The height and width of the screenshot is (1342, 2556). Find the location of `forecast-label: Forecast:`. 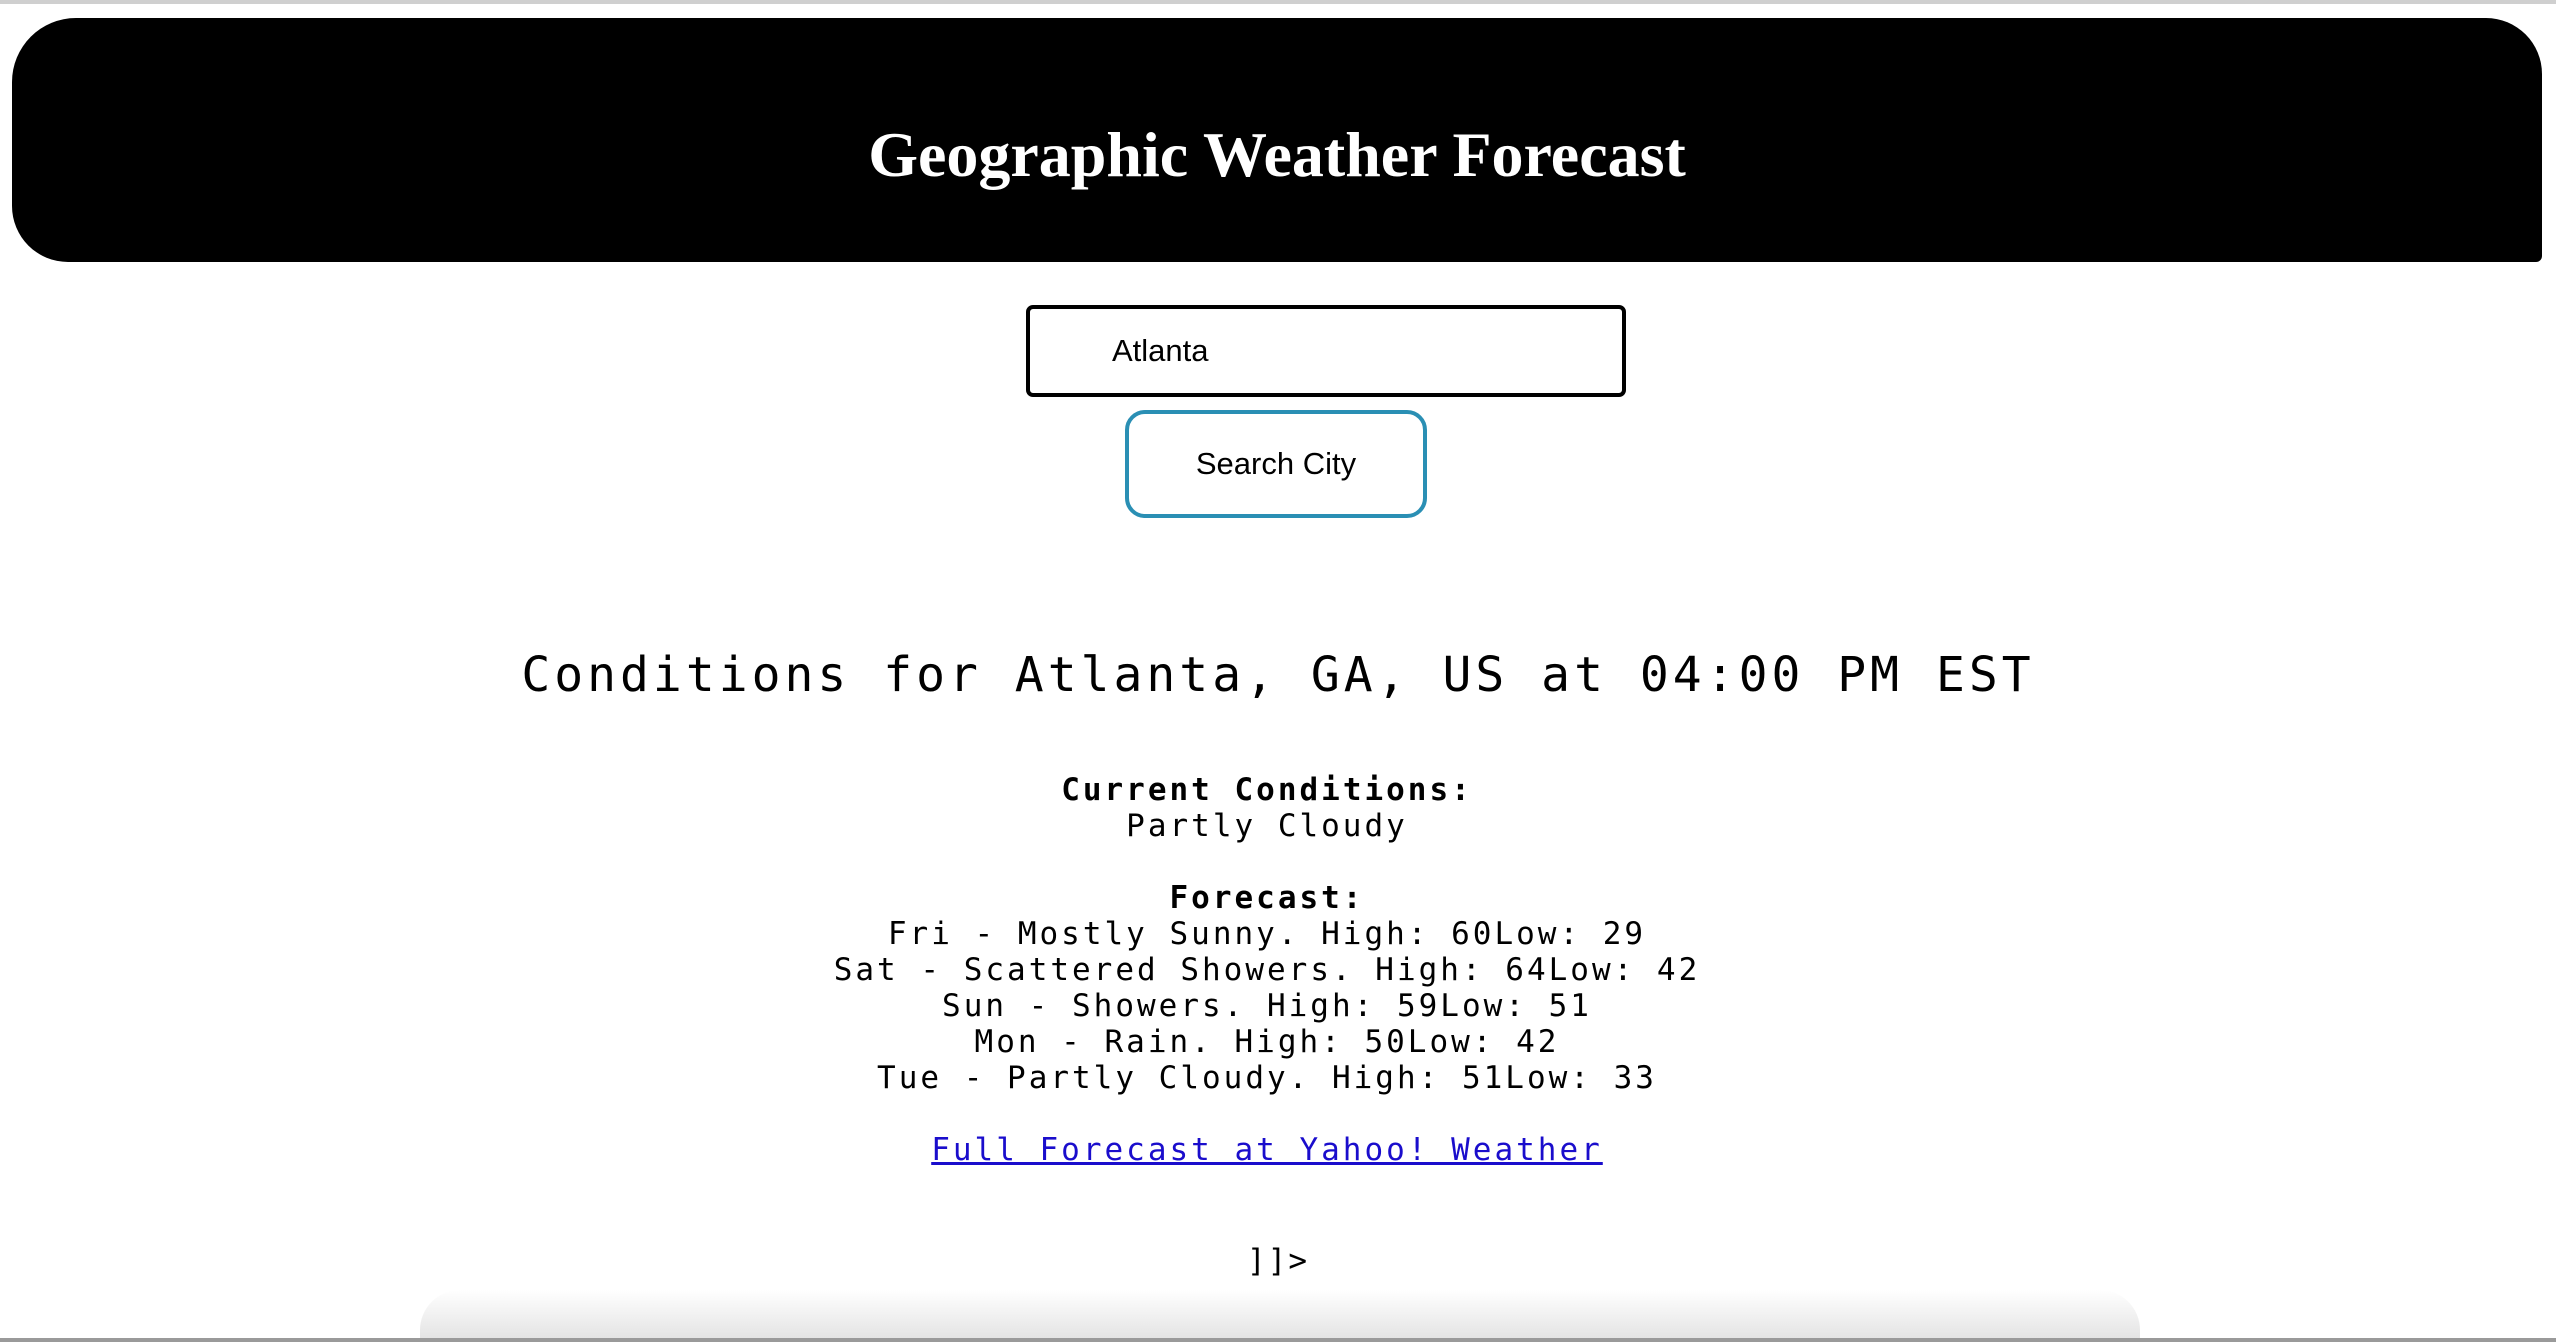

forecast-label: Forecast: is located at coordinates (1267, 898).